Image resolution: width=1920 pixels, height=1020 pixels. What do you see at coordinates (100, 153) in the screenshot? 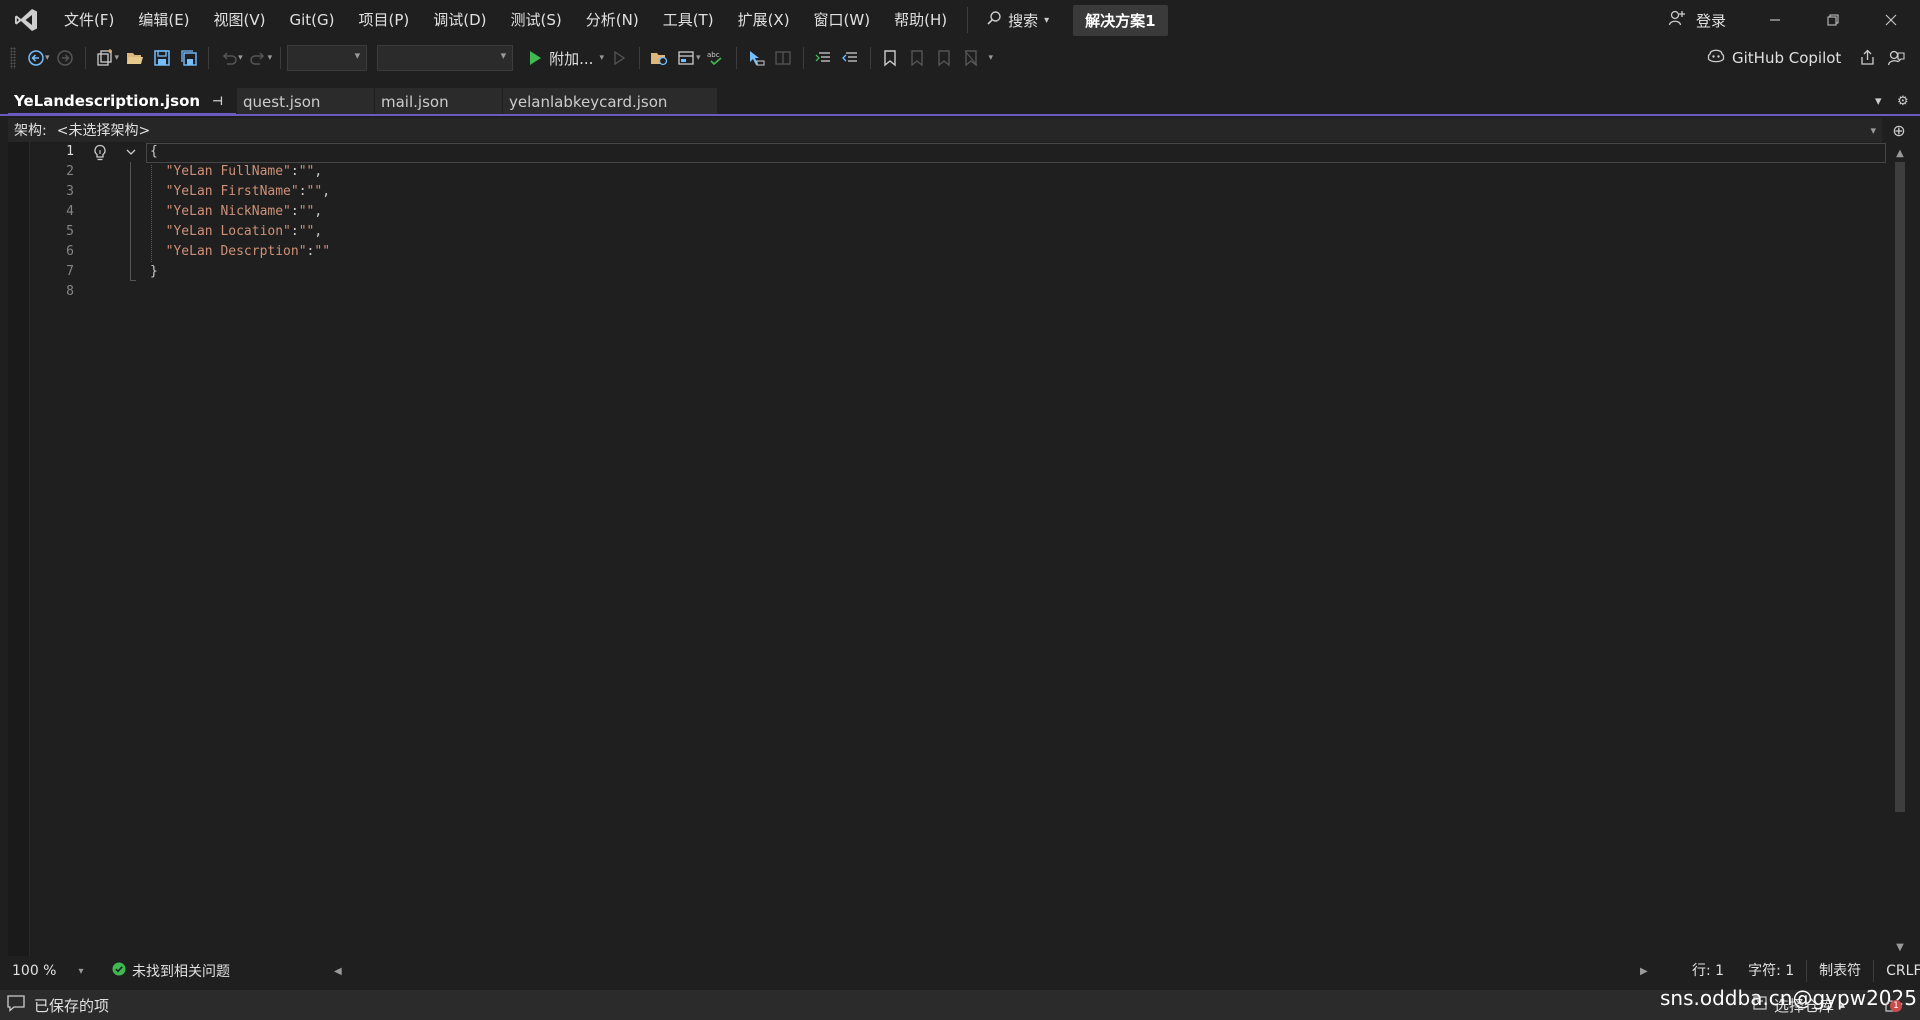
I see `lightbulb-icon` at bounding box center [100, 153].